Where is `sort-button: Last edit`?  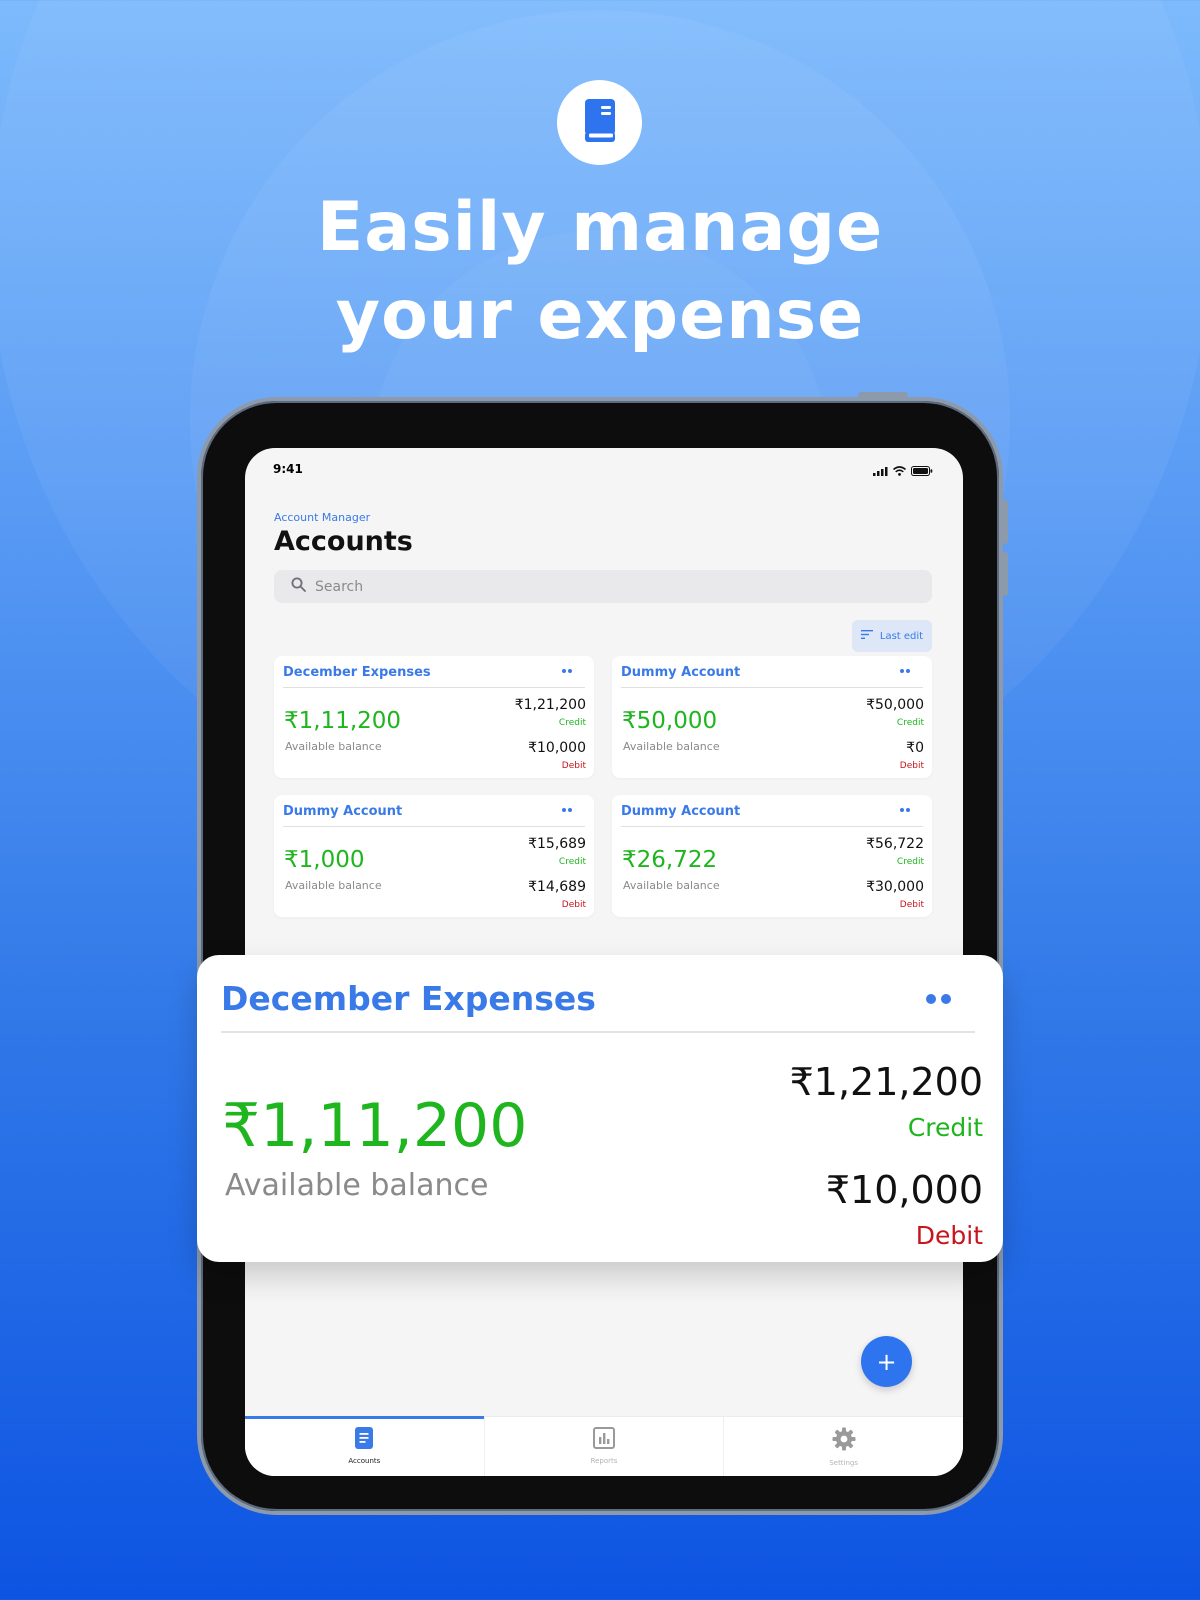 sort-button: Last edit is located at coordinates (892, 636).